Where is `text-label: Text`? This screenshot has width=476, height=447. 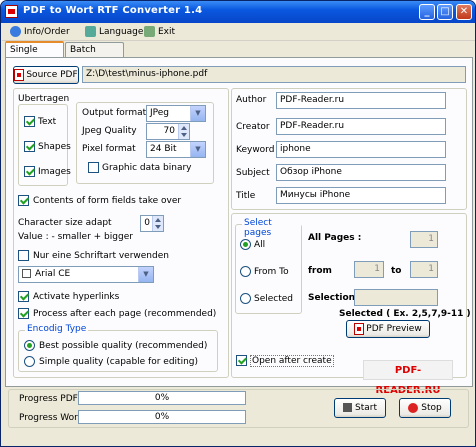
text-label: Text is located at coordinates (47, 122).